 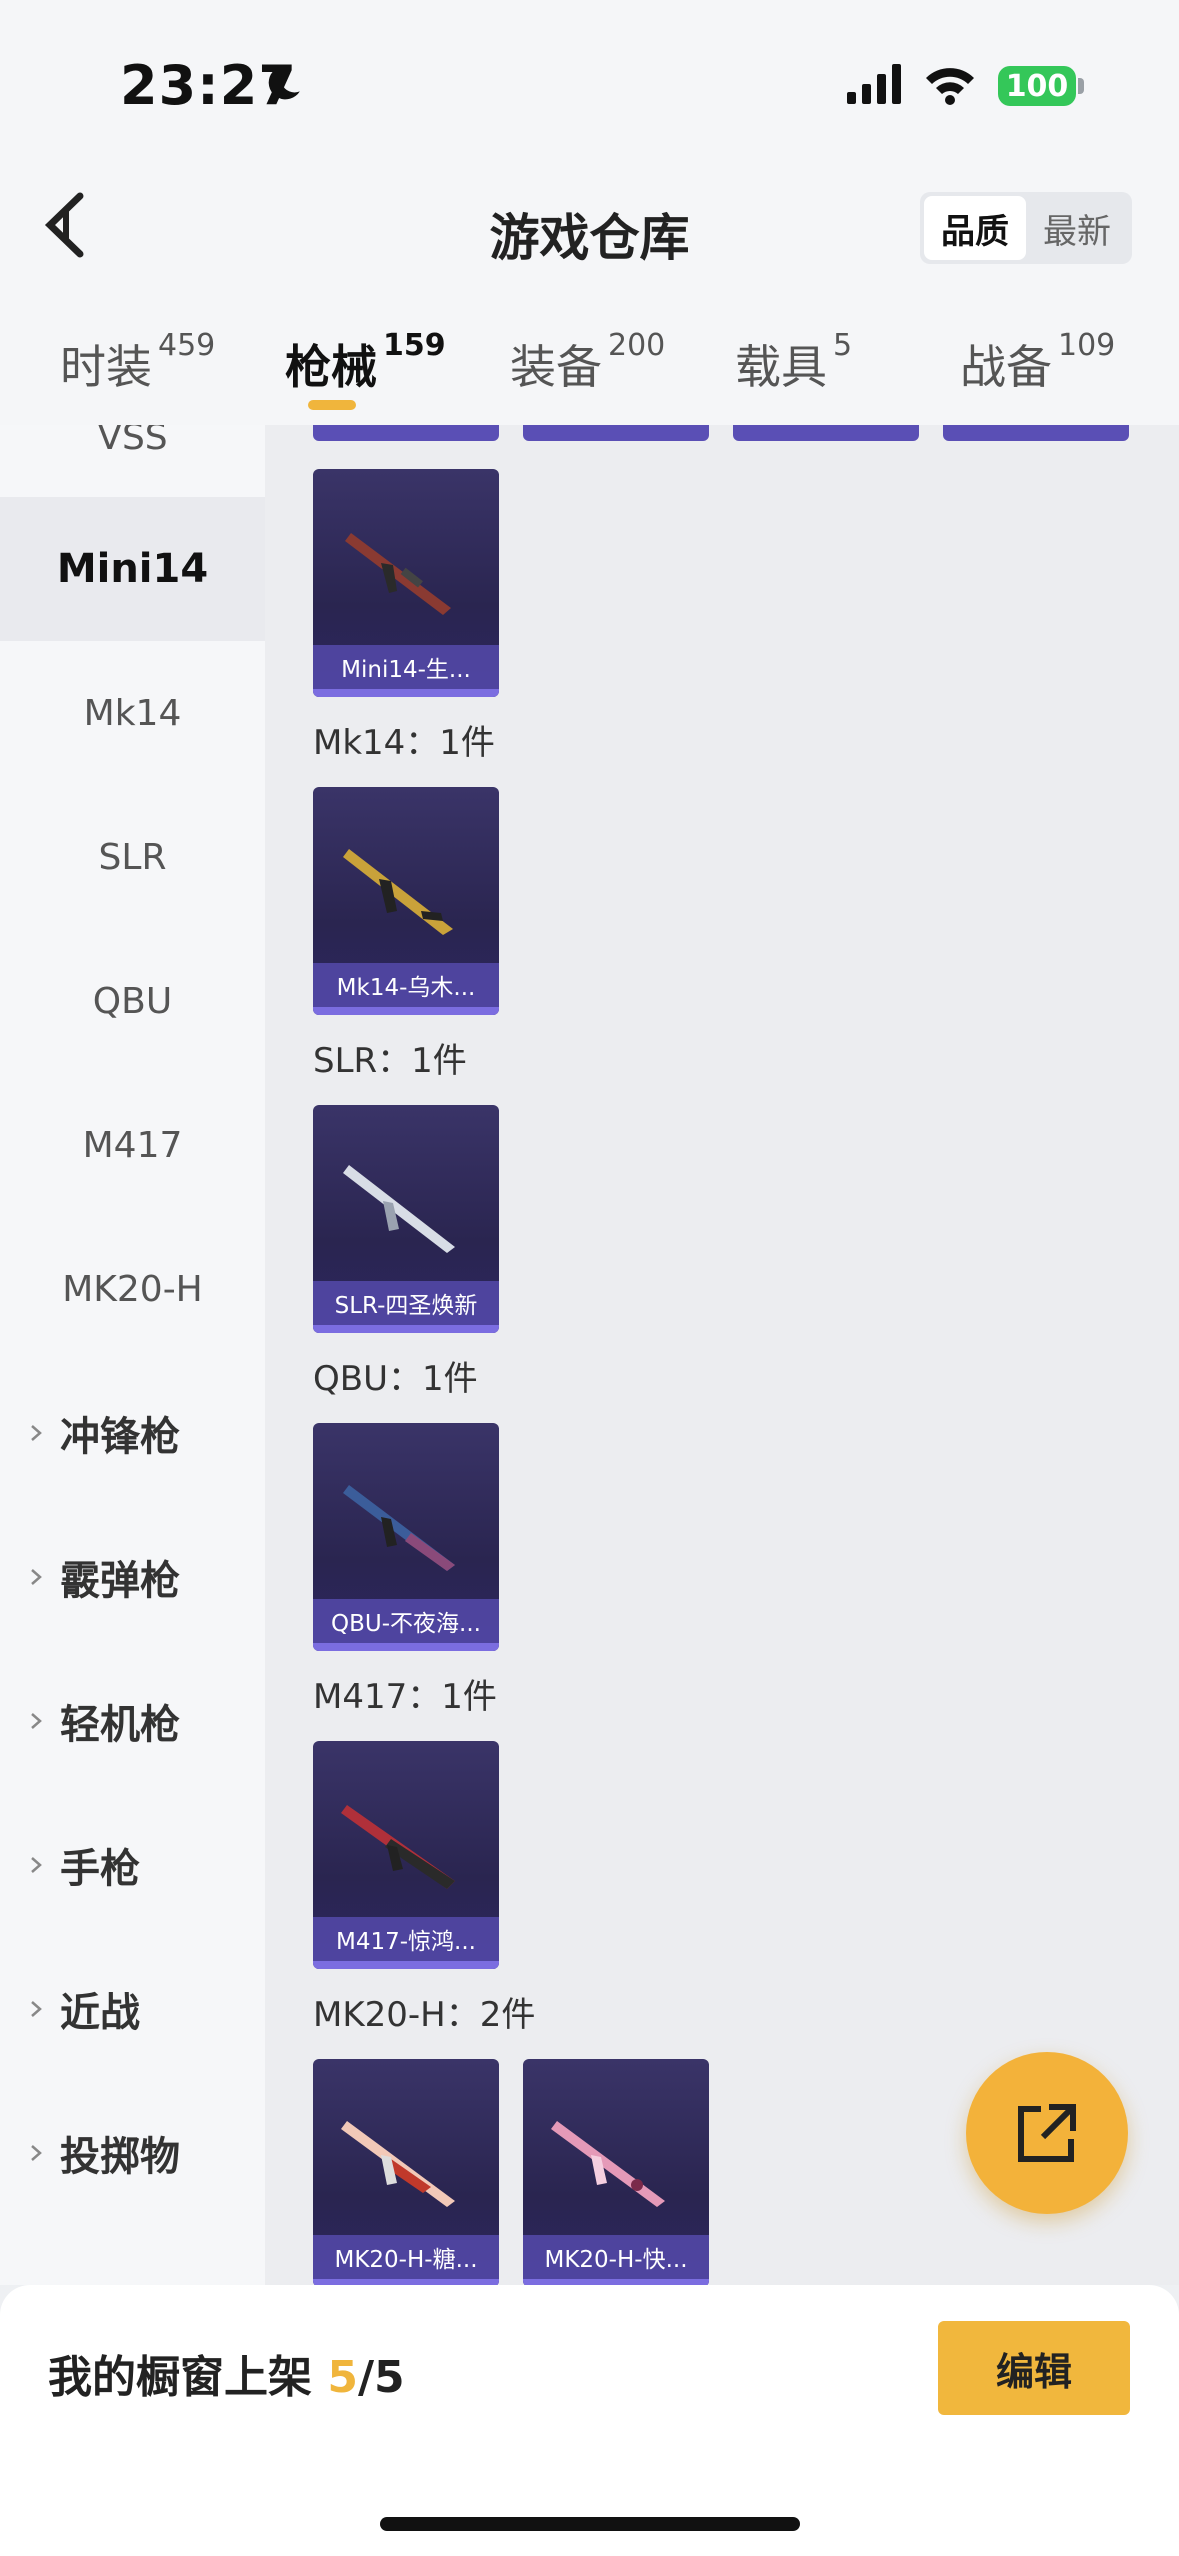 What do you see at coordinates (590, 2524) in the screenshot?
I see `home-indicator` at bounding box center [590, 2524].